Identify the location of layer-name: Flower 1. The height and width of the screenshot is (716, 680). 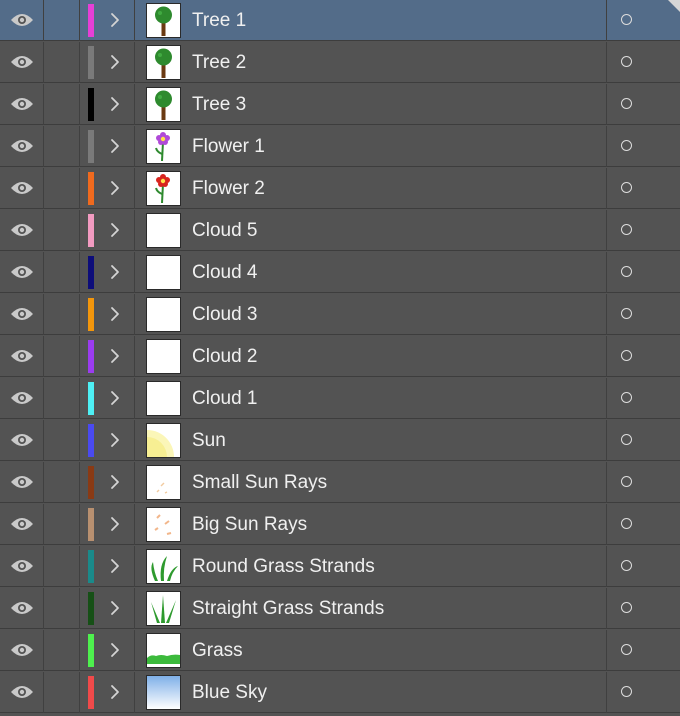
(228, 146).